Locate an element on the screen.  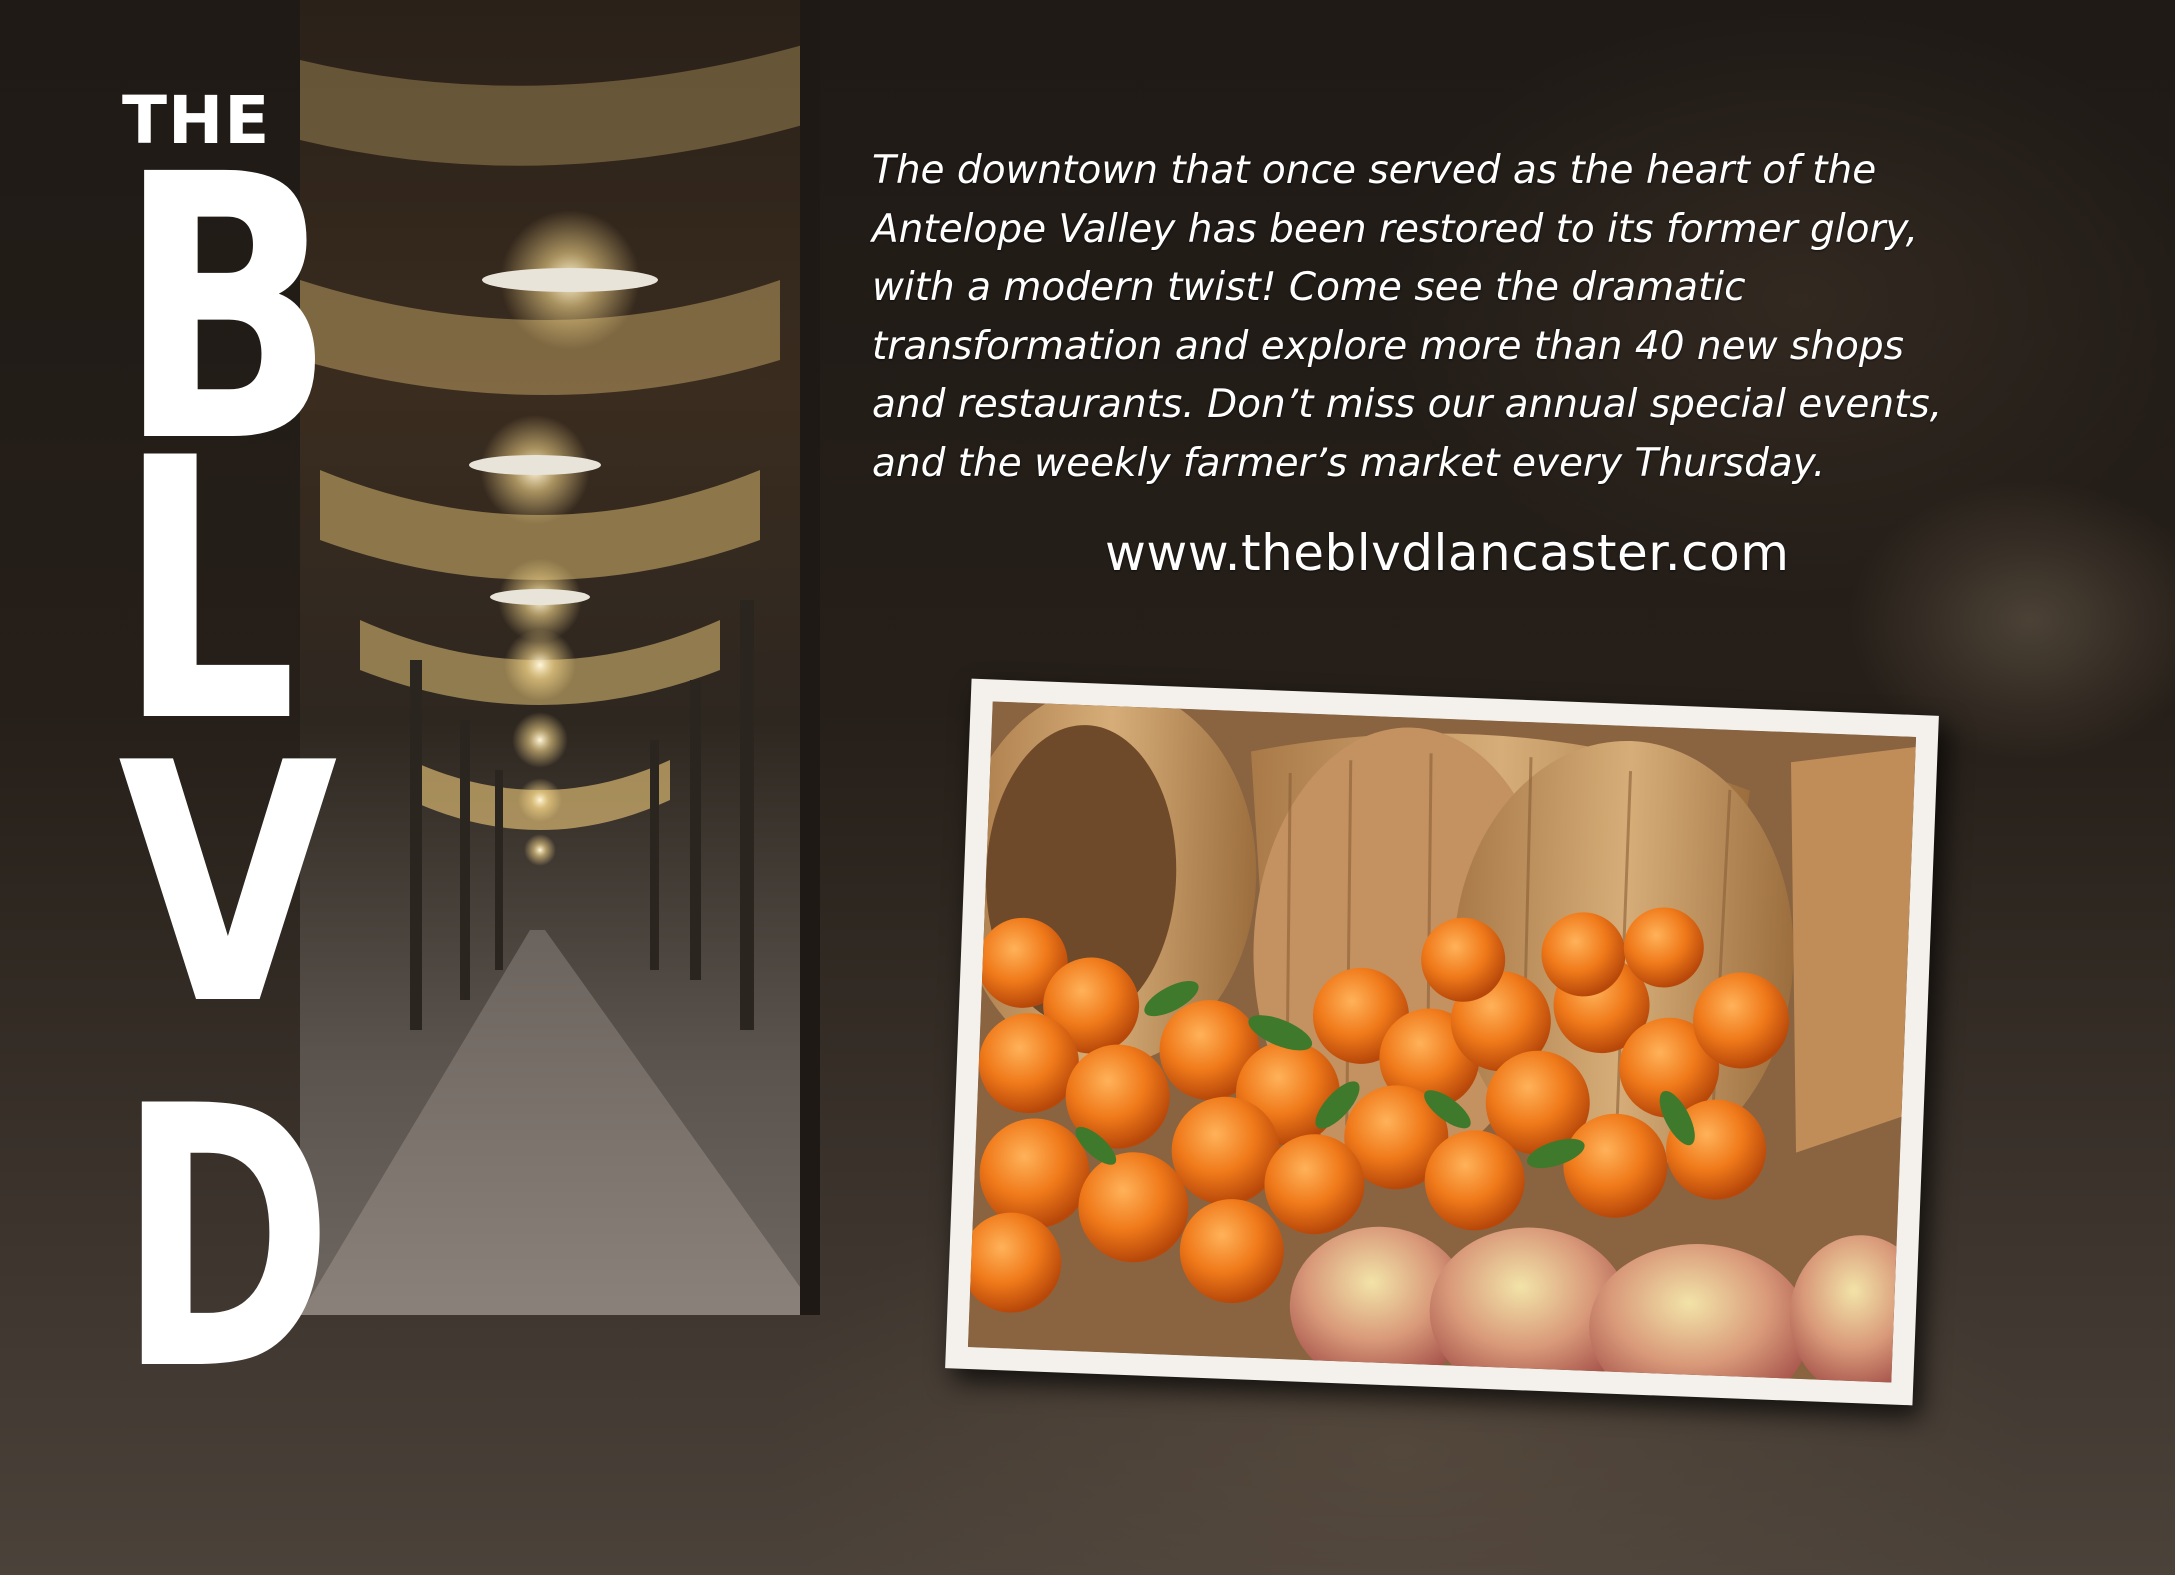
logo-letter-d: D is located at coordinates (226, 1239).